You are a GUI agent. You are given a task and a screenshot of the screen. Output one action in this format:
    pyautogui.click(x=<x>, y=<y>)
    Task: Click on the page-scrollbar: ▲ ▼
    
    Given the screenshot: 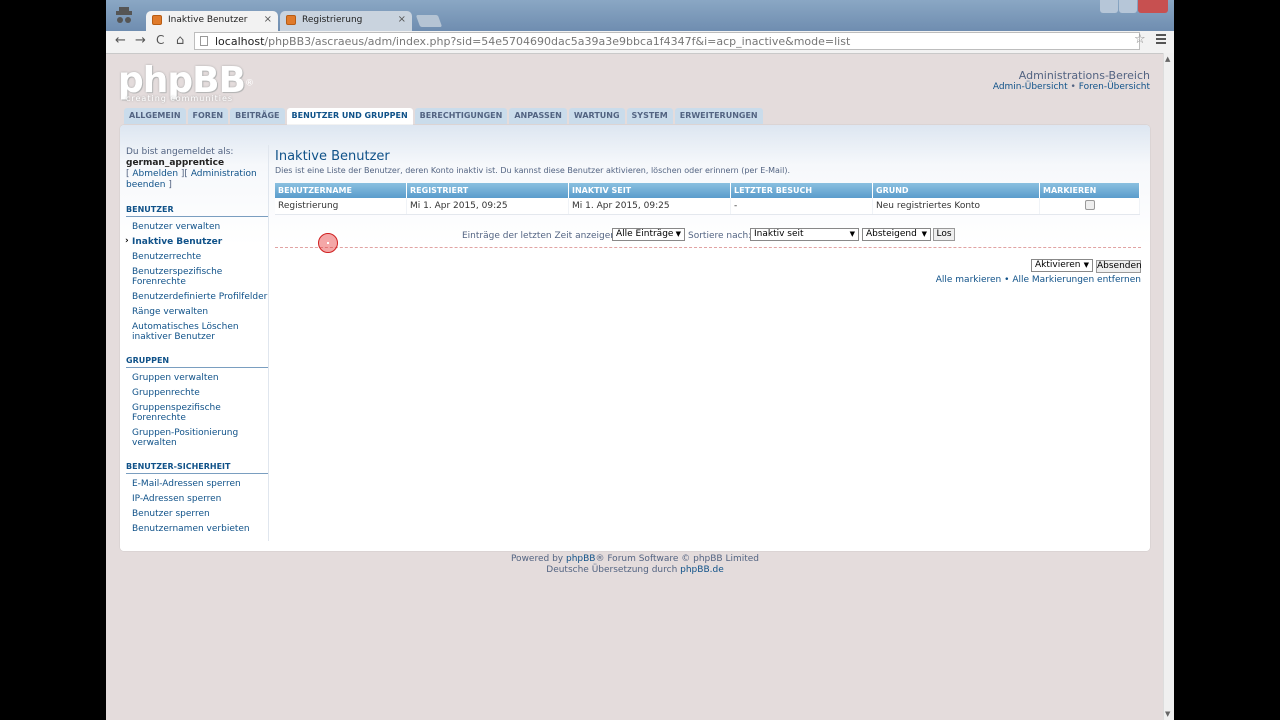 What is the action you would take?
    pyautogui.click(x=1168, y=386)
    